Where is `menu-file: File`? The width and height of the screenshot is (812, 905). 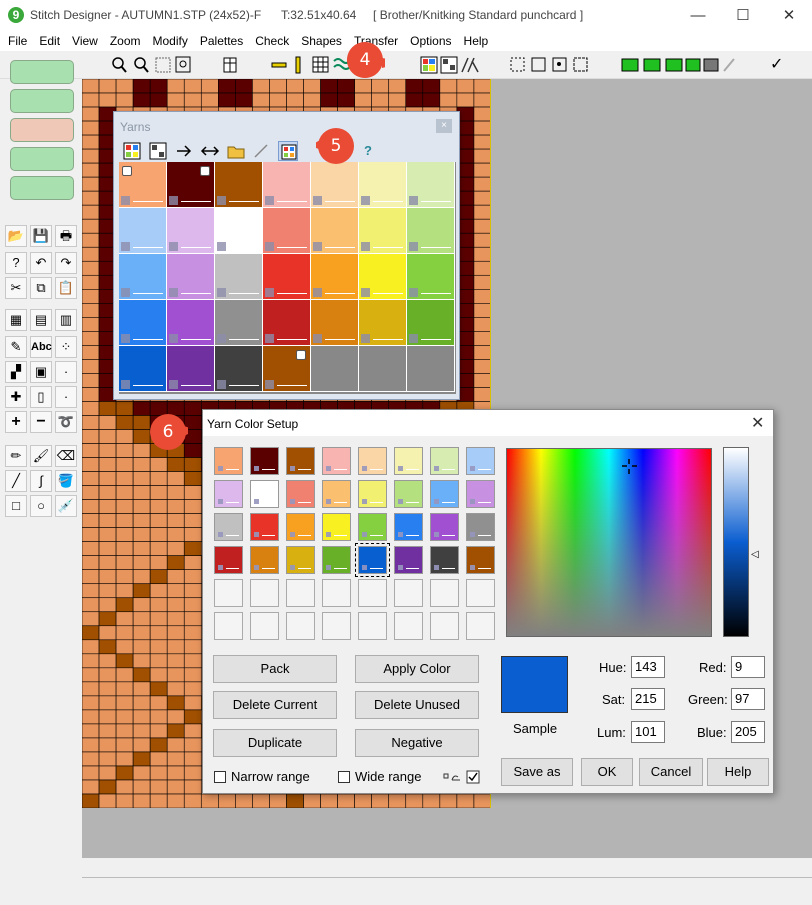 menu-file: File is located at coordinates (17, 41).